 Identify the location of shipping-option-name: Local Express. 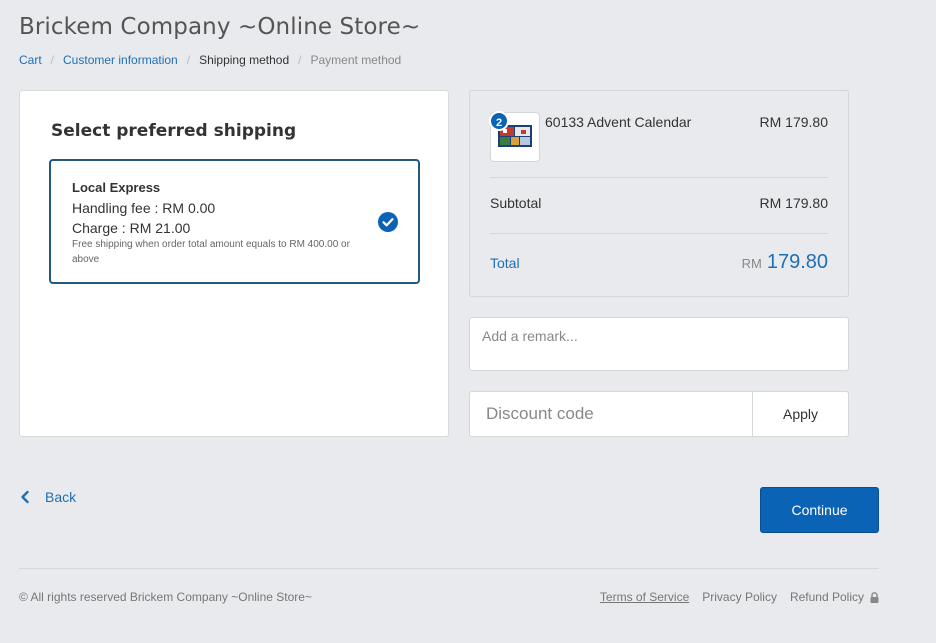
(116, 187).